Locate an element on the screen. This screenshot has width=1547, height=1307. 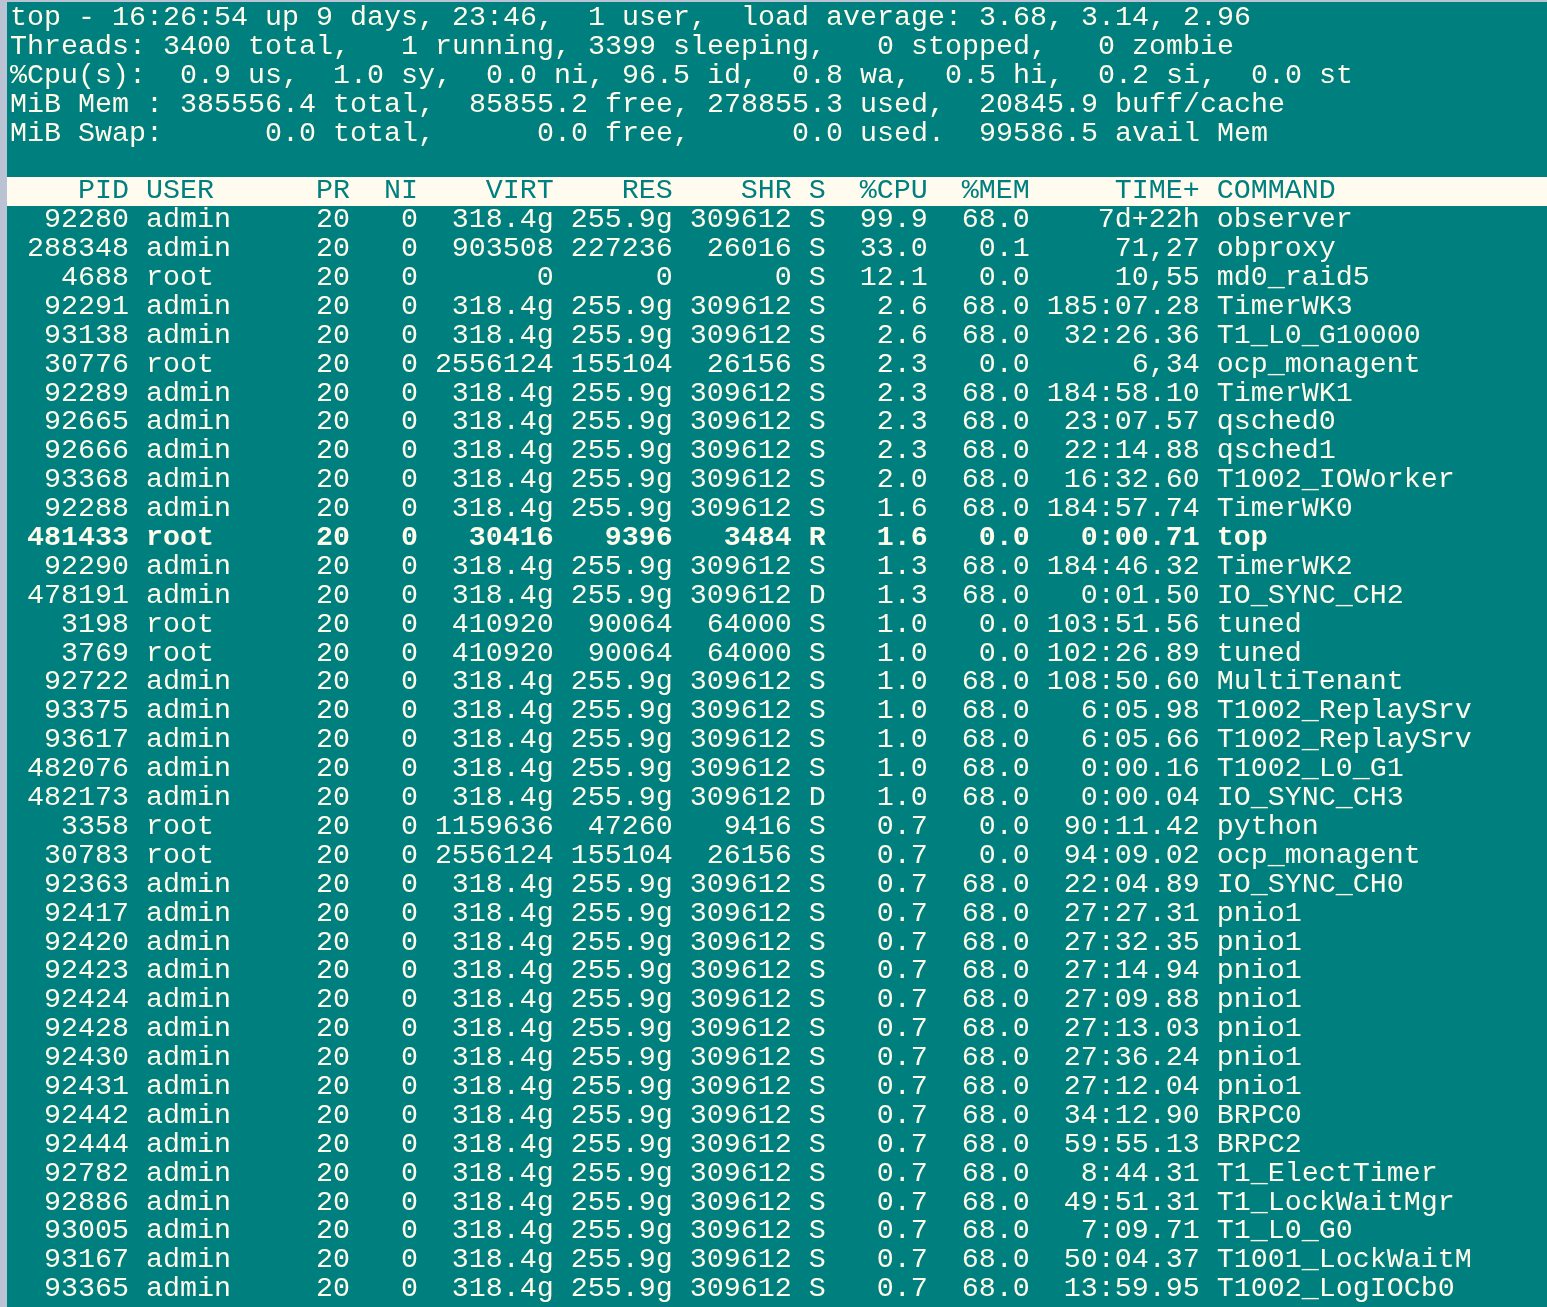
table-cell: T1002_ReplaySrv is located at coordinates (1344, 741).